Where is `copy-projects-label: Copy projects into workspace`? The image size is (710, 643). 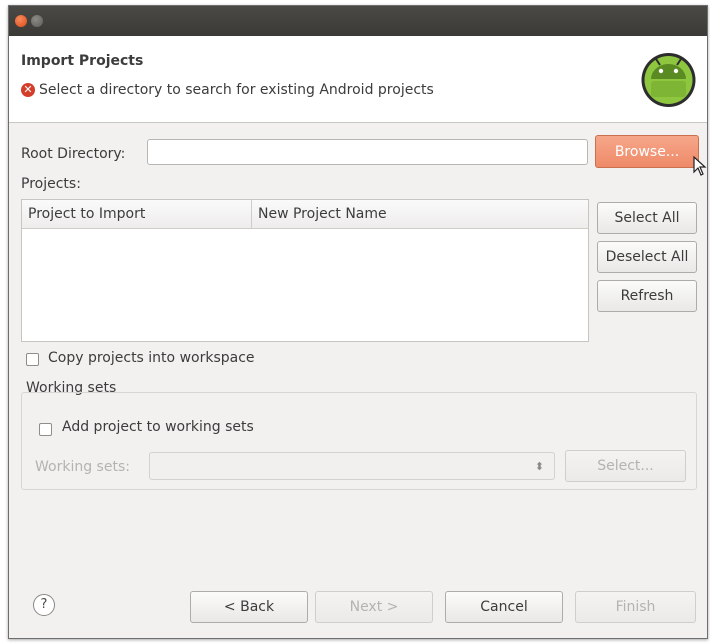 copy-projects-label: Copy projects into workspace is located at coordinates (151, 358).